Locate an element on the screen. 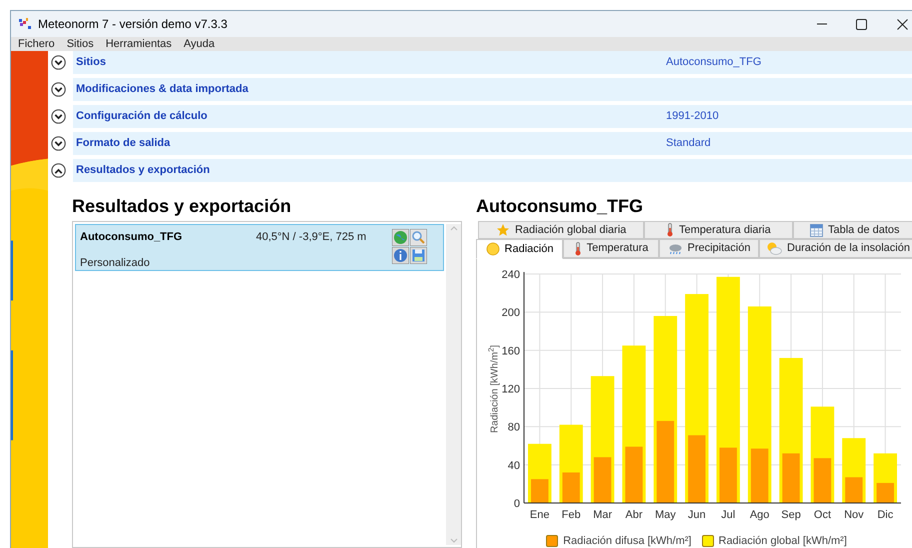 The width and height of the screenshot is (912, 548). y-tick-label: 160 is located at coordinates (511, 351).